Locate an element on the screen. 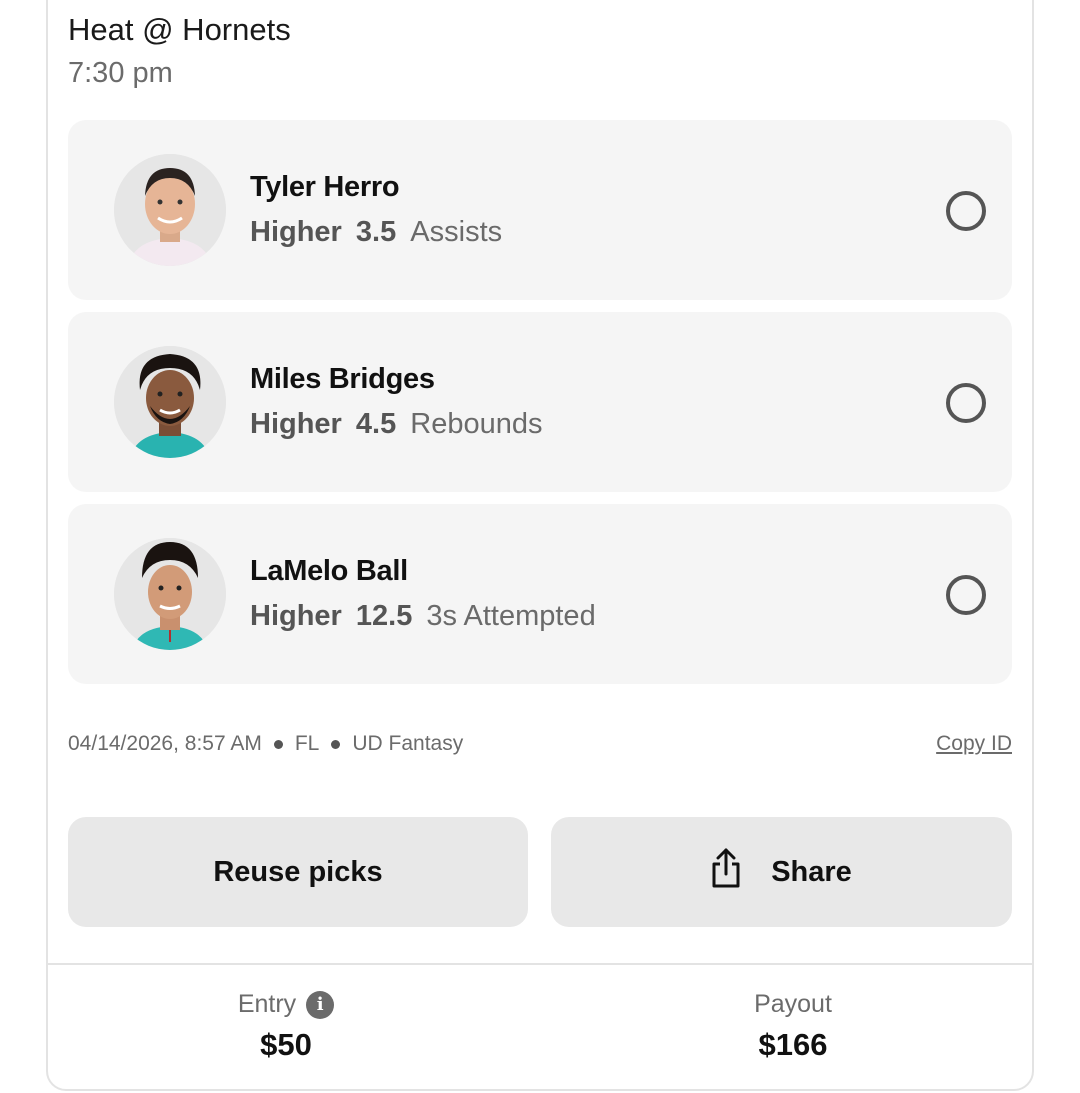 The width and height of the screenshot is (1080, 1093). player-name: LaMelo Ball is located at coordinates (329, 571).